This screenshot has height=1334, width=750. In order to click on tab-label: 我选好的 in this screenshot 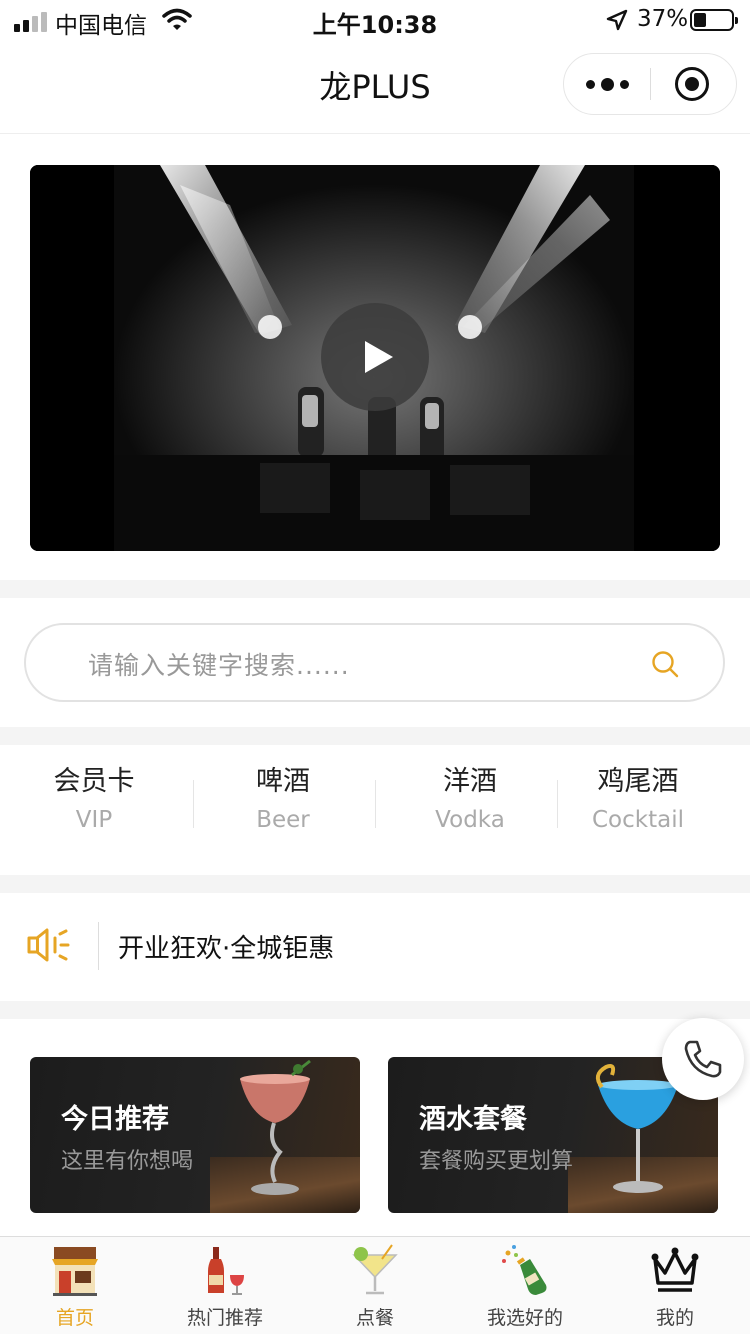, I will do `click(524, 1318)`.